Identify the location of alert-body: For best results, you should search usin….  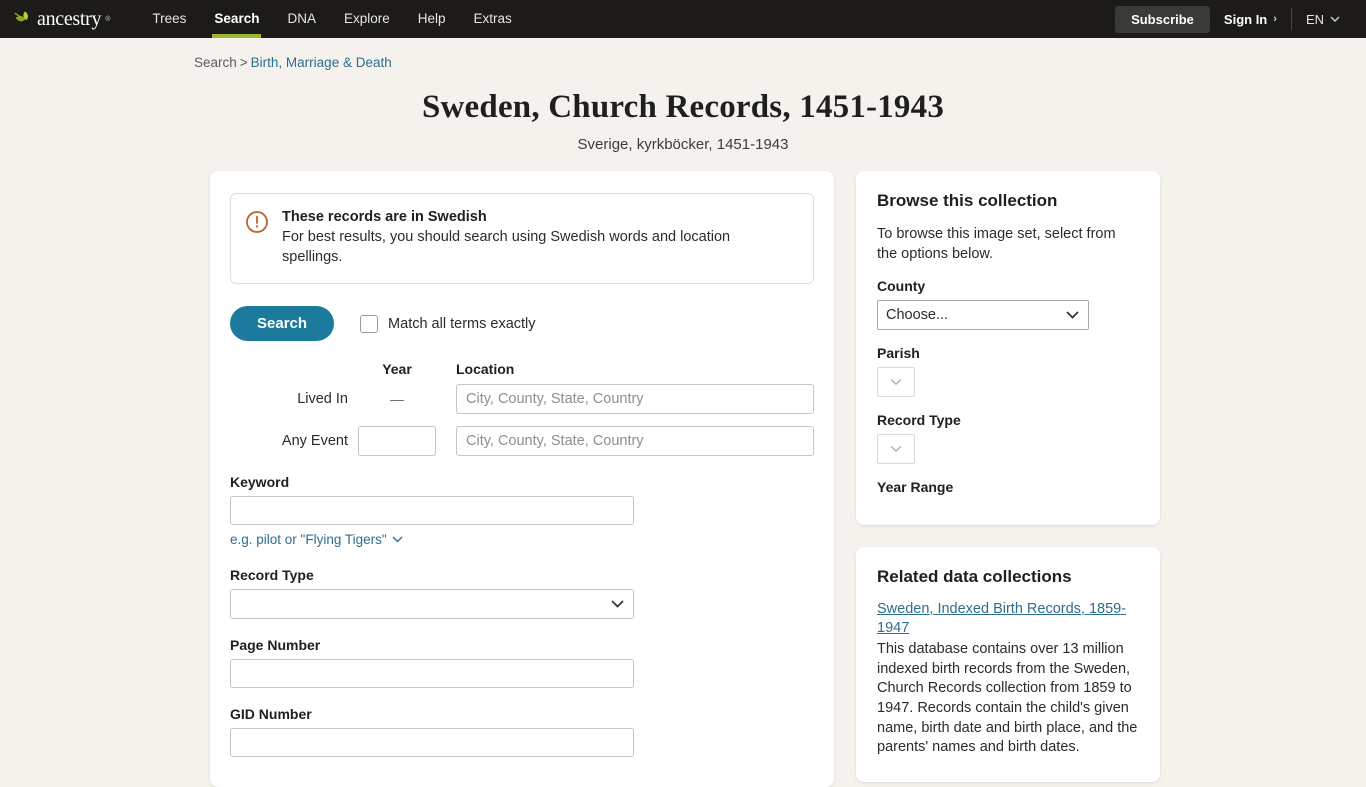
(506, 247).